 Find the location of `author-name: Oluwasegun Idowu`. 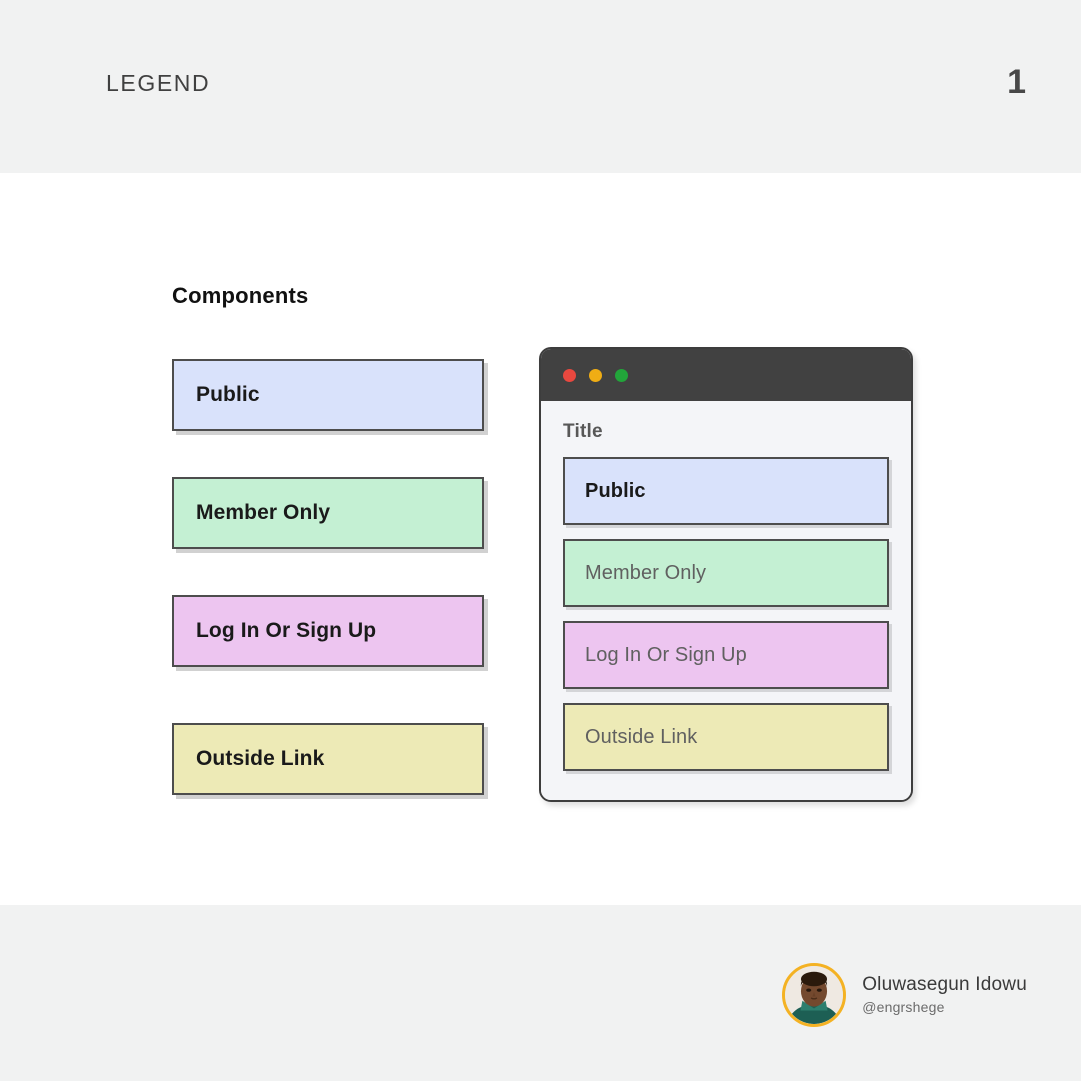

author-name: Oluwasegun Idowu is located at coordinates (944, 985).